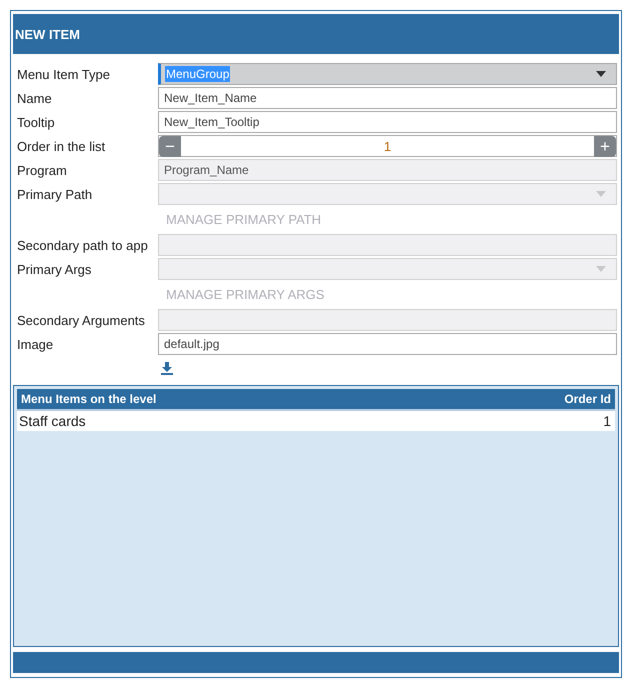 The width and height of the screenshot is (630, 688). I want to click on selected-value: MenuGroup, so click(197, 74).